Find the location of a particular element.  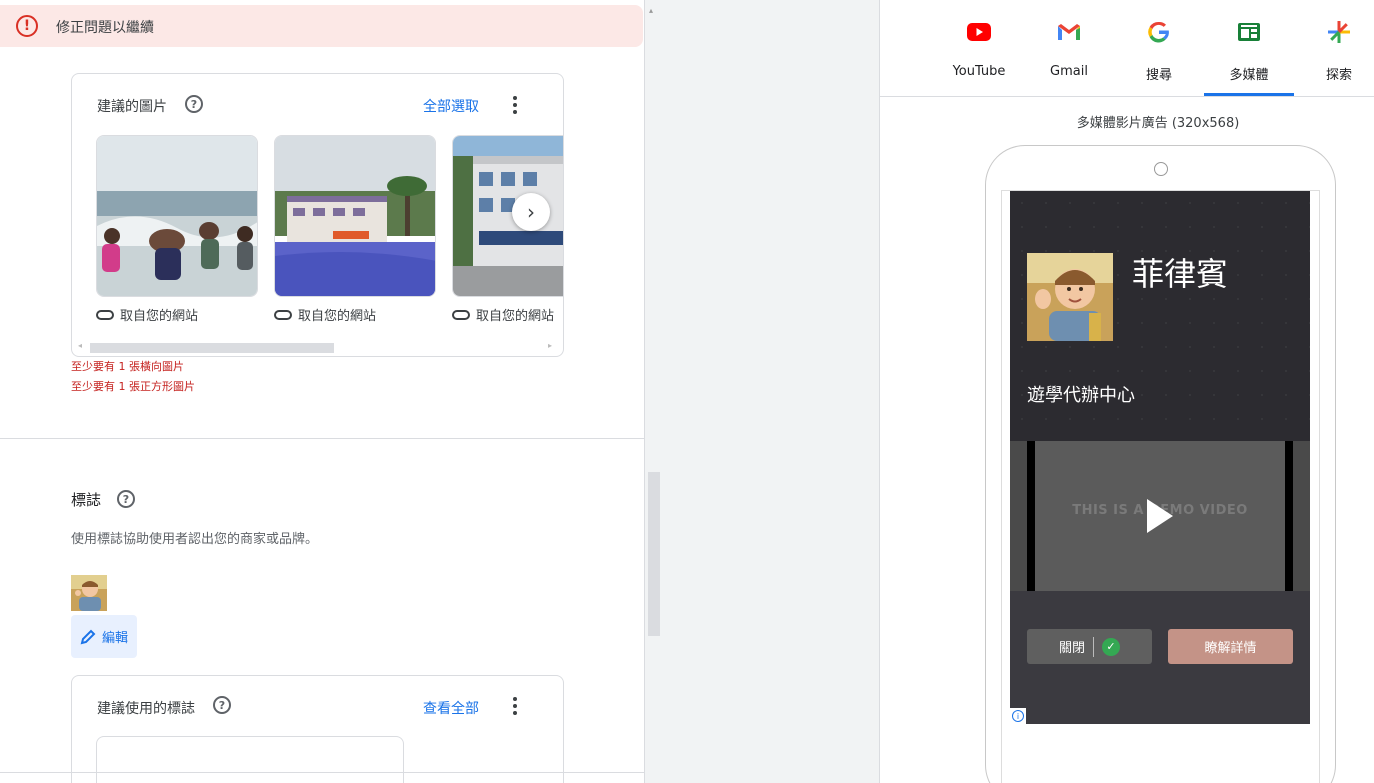

logo-thumbnail is located at coordinates (89, 593).